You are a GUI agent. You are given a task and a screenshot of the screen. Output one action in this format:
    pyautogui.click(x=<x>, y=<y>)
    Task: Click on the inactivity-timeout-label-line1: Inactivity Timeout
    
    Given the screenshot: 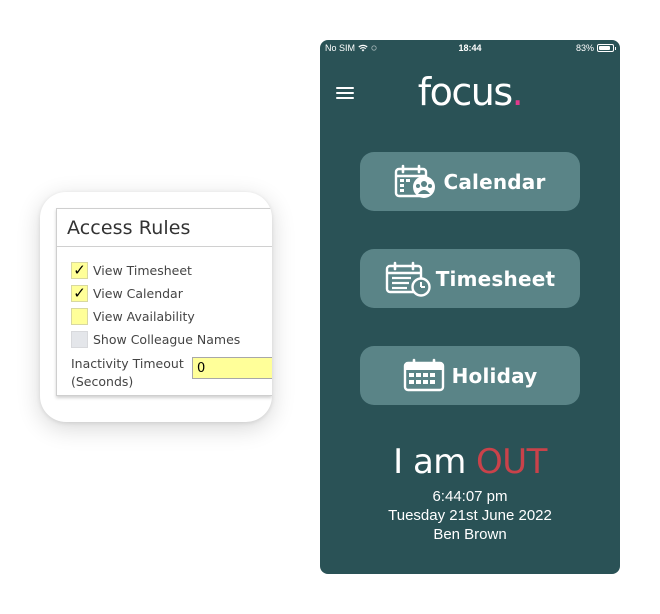 What is the action you would take?
    pyautogui.click(x=127, y=363)
    